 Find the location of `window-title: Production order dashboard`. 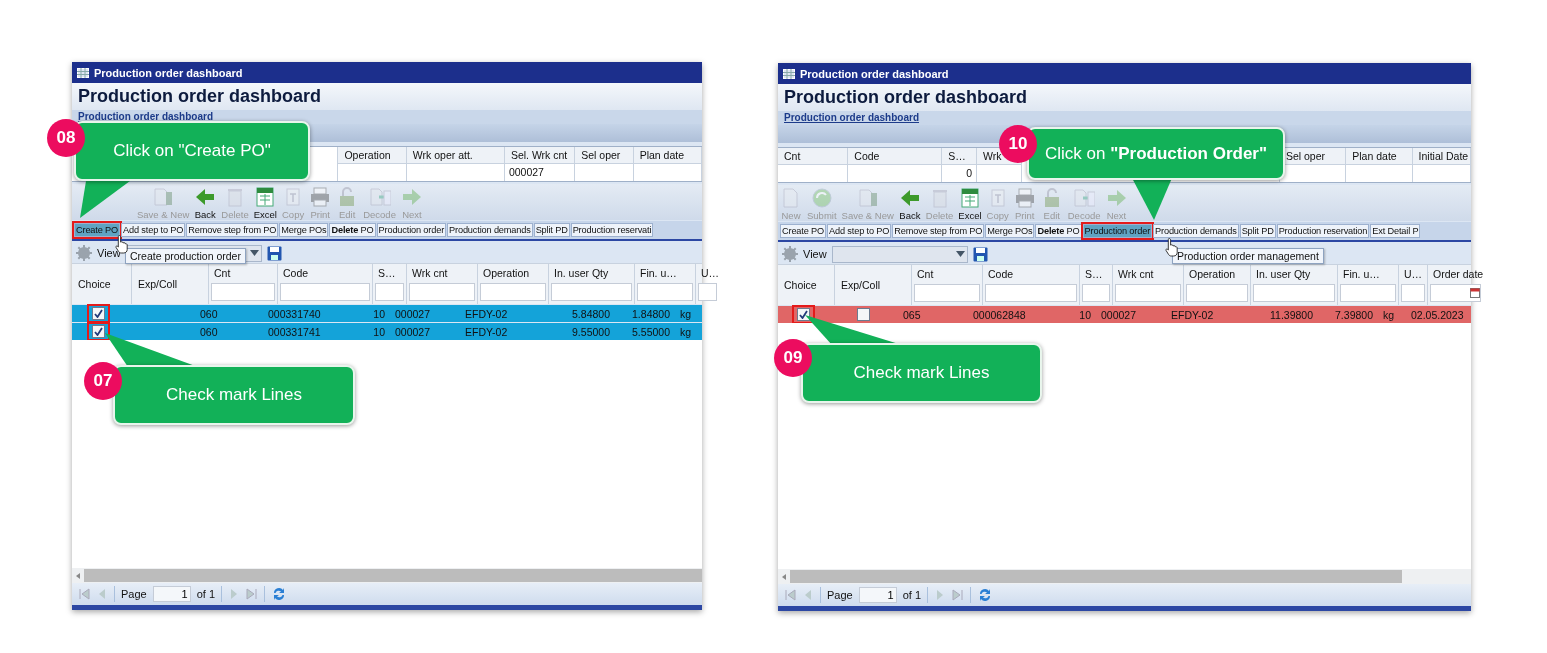

window-title: Production order dashboard is located at coordinates (874, 73).